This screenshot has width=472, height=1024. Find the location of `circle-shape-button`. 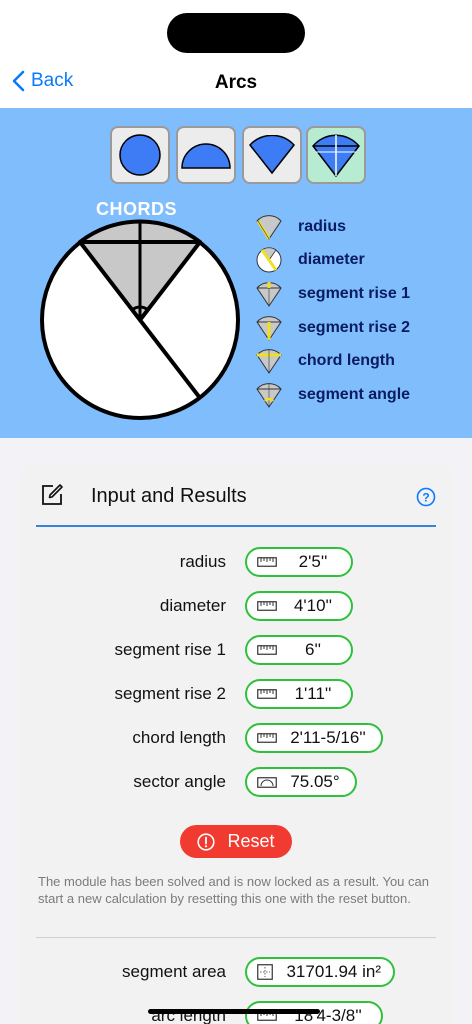

circle-shape-button is located at coordinates (140, 155).